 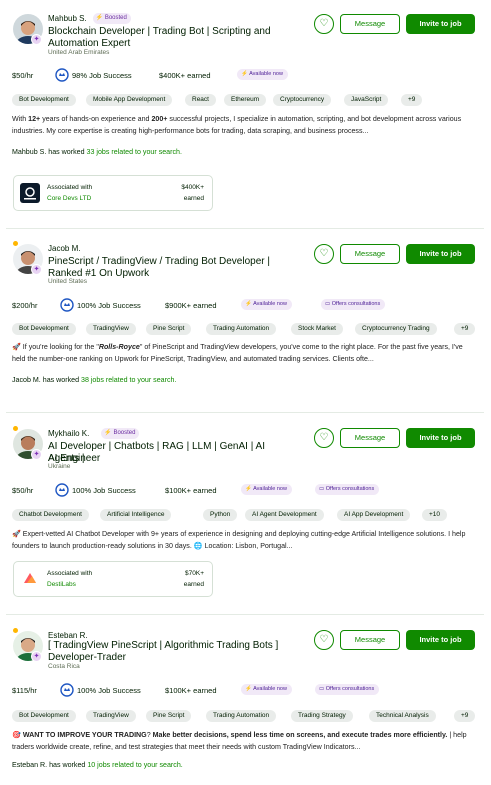 What do you see at coordinates (49, 152) in the screenshot?
I see `jobs-worked-prefix: Mahbub S. has worked` at bounding box center [49, 152].